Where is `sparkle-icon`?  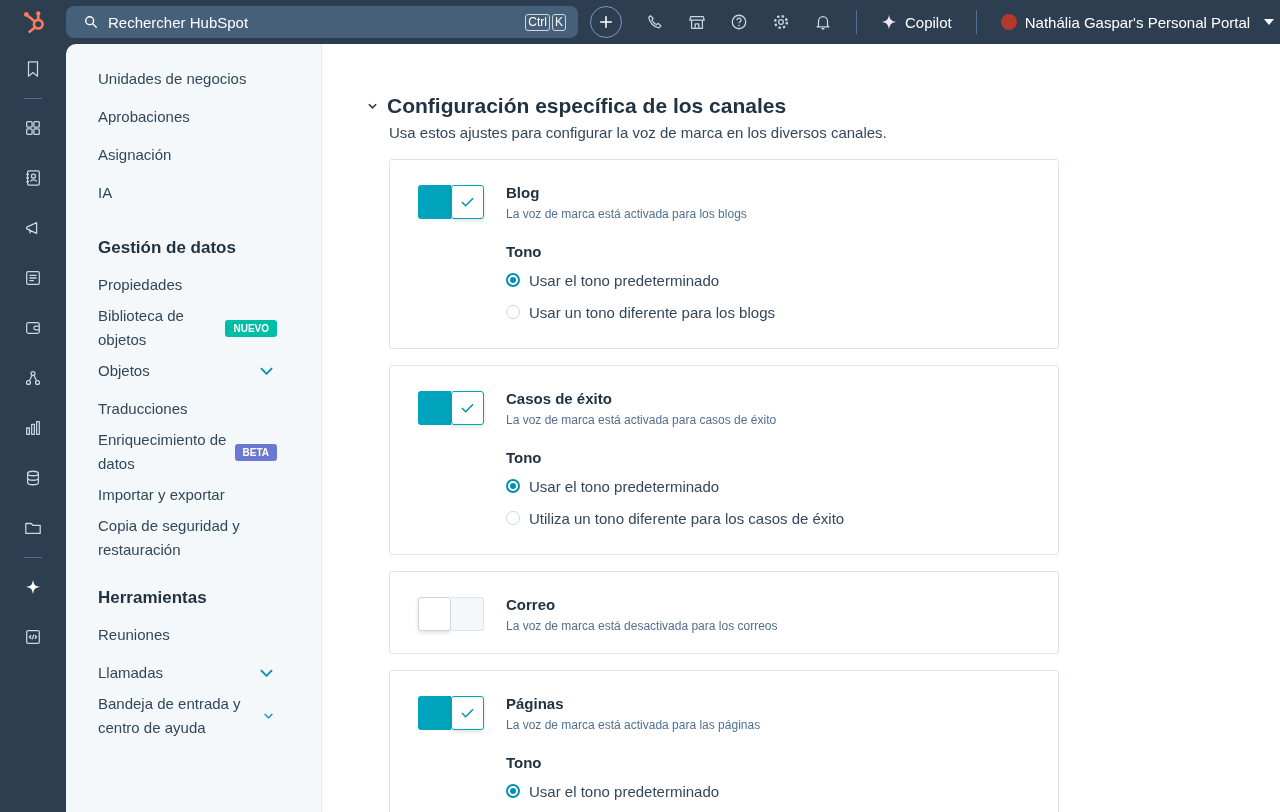
sparkle-icon is located at coordinates (889, 22).